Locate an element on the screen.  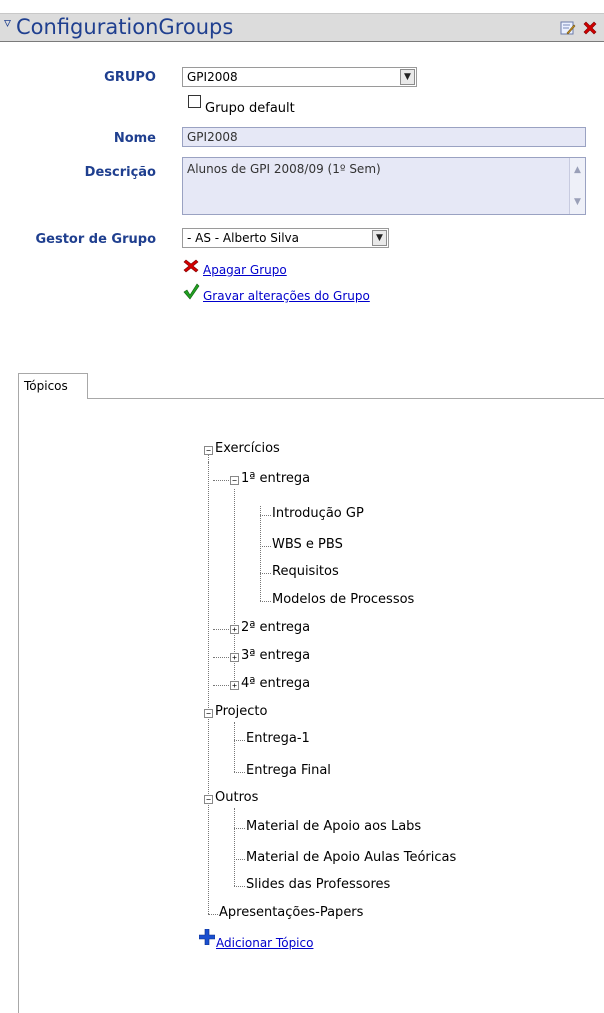
tree-node-material-aulas: Material de Apoio Aulas Teóricas is located at coordinates (351, 857).